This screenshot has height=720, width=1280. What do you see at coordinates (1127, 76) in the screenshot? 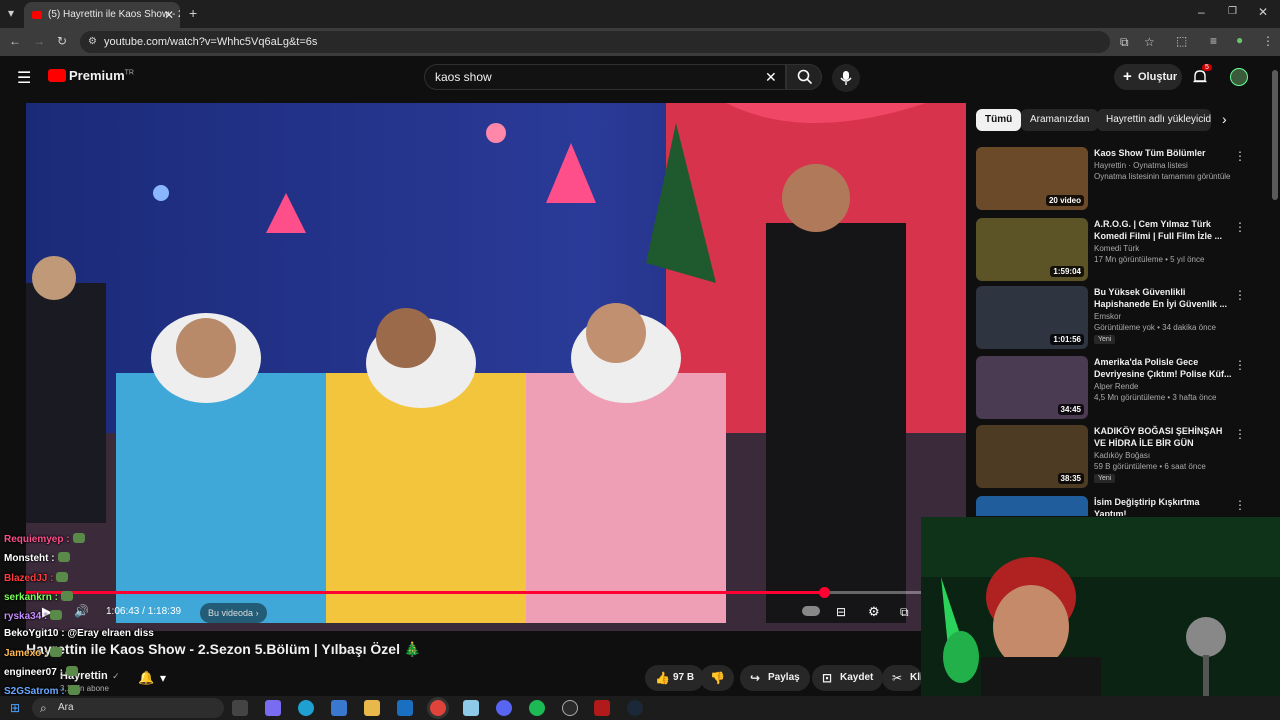
I see `plus-icon: +` at bounding box center [1127, 76].